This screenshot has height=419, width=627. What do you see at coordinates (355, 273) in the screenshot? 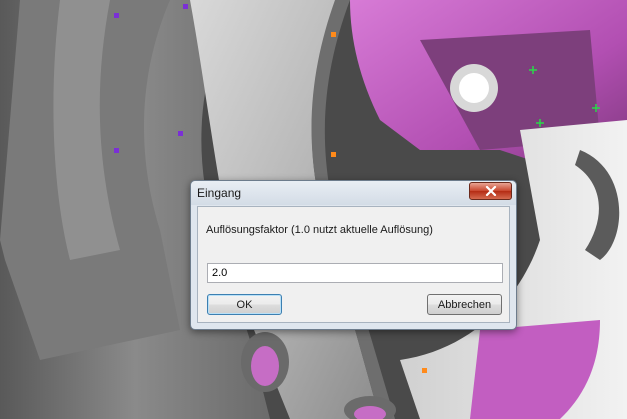
I see `resolution-factor-input` at bounding box center [355, 273].